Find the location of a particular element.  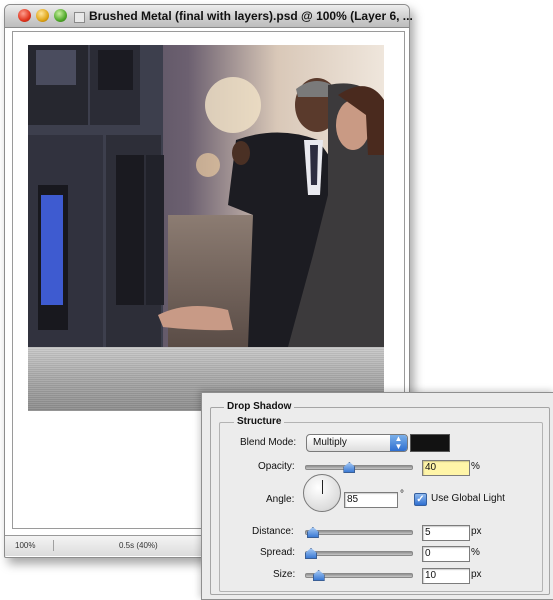

use-global-light-label: Use Global Light is located at coordinates (468, 498).